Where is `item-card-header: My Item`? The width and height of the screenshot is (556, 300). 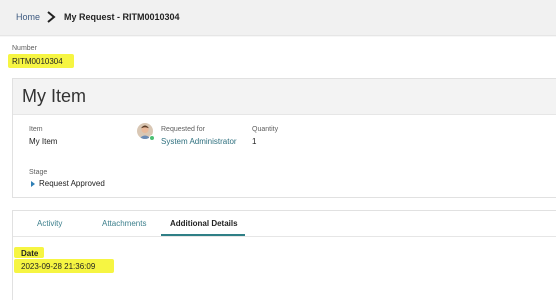 item-card-header: My Item is located at coordinates (284, 97).